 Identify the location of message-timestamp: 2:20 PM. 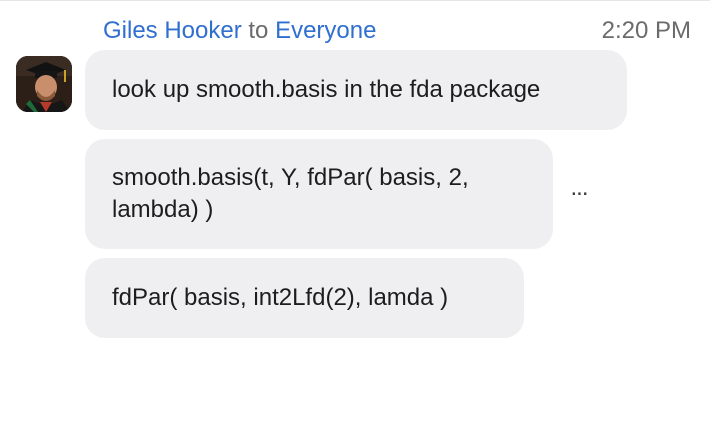
(646, 30).